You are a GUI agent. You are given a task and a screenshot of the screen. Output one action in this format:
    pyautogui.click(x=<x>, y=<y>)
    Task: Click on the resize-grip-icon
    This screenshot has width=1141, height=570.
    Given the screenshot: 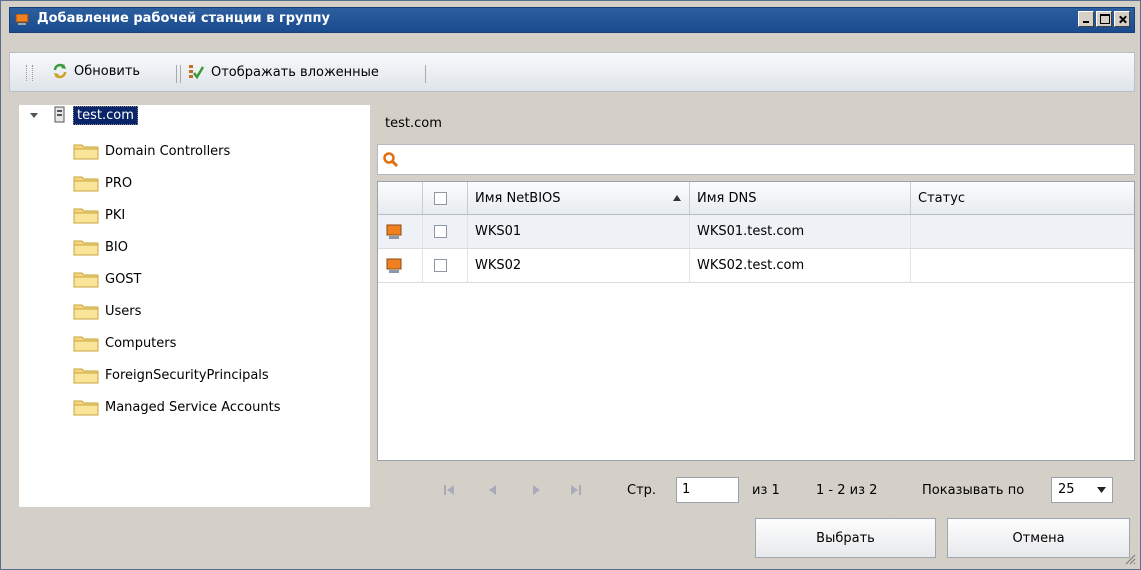 What is the action you would take?
    pyautogui.click(x=1130, y=559)
    